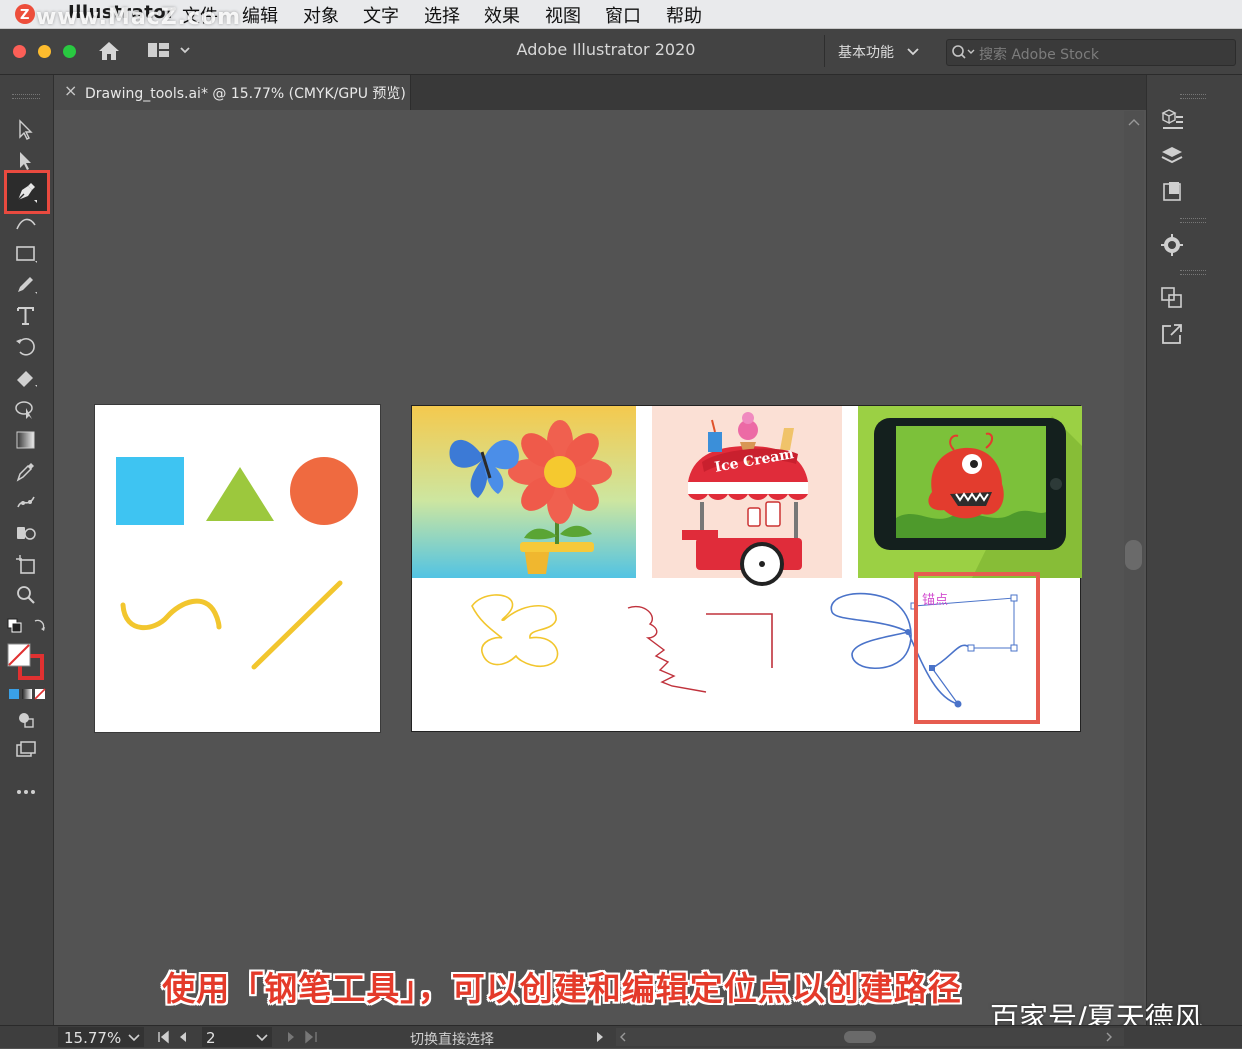 The width and height of the screenshot is (1242, 1049). I want to click on blend-tool, so click(26, 502).